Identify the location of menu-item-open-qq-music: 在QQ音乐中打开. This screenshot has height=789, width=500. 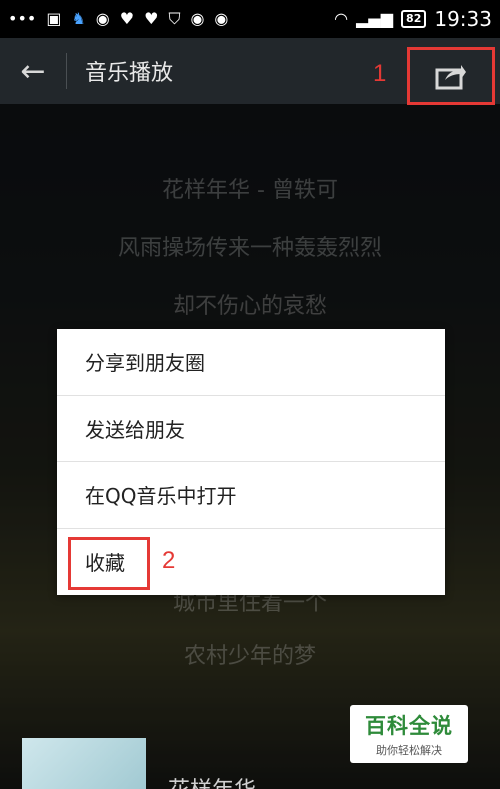
(251, 495).